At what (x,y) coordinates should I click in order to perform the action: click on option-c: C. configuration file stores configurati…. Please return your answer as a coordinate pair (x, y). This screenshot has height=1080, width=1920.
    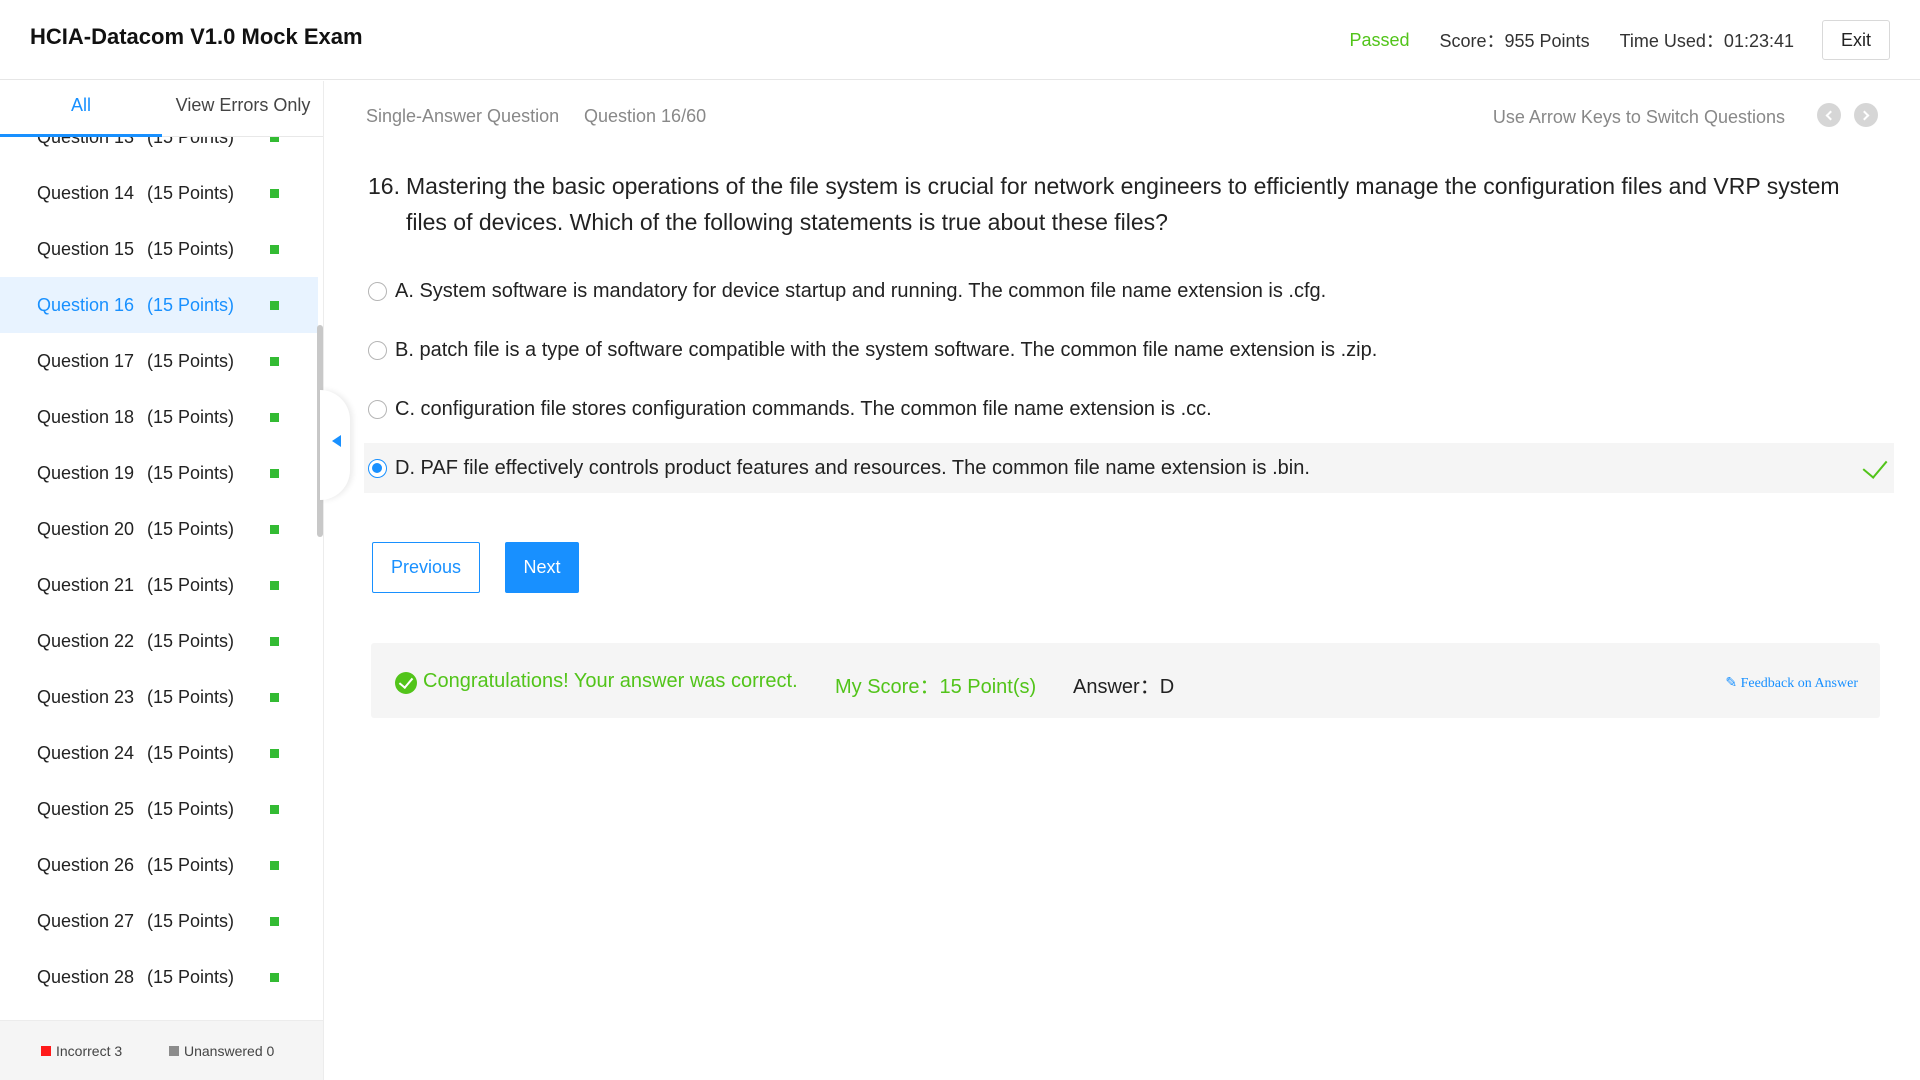
    Looking at the image, I should click on (1129, 409).